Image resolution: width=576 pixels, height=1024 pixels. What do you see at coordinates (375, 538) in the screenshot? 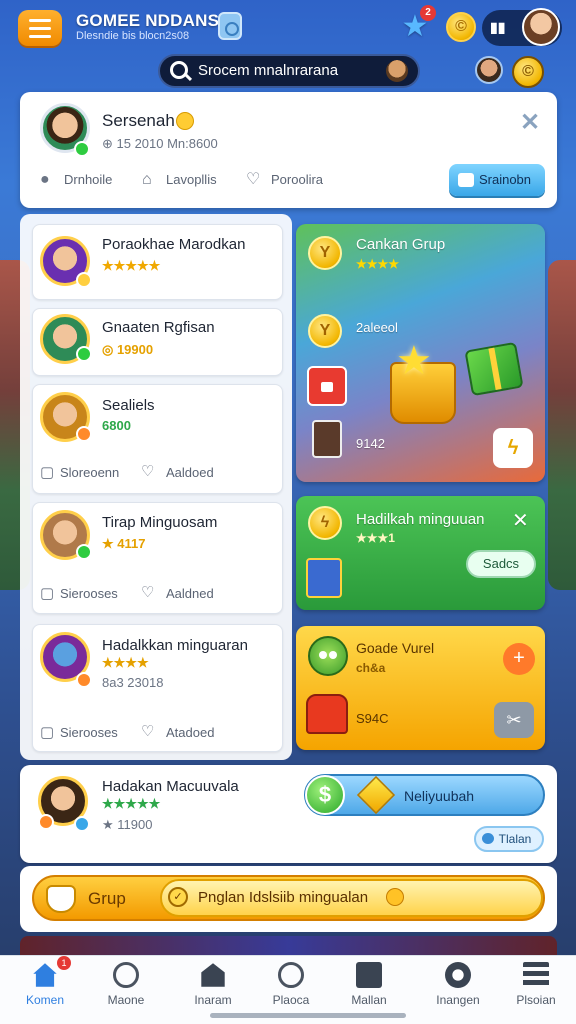
I see `promo-stars: ★★★1` at bounding box center [375, 538].